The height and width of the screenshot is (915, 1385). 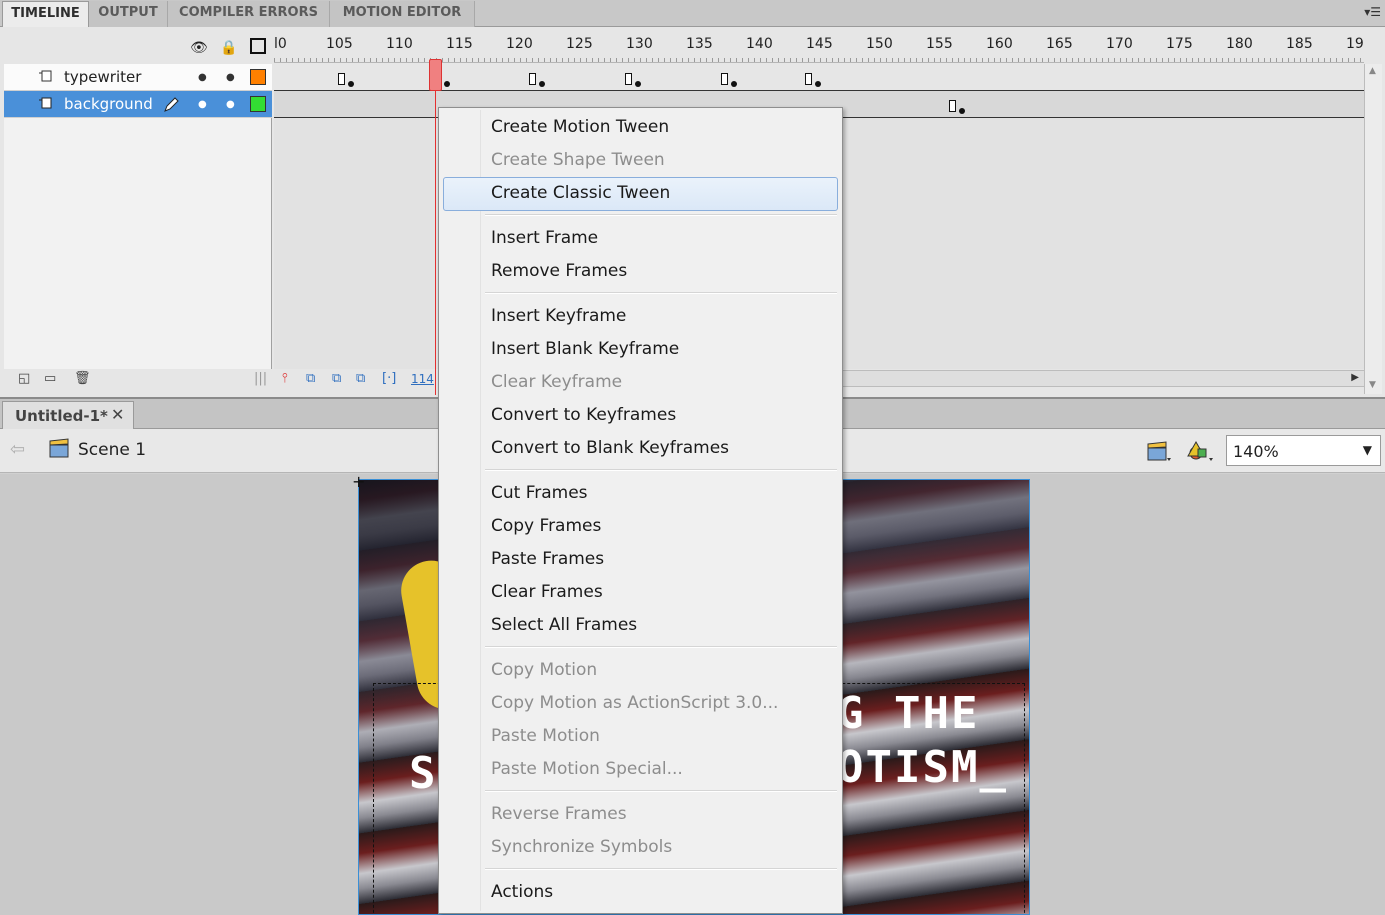 I want to click on menu-item-create-classic-tween: Create Classic Tween, so click(x=580, y=193).